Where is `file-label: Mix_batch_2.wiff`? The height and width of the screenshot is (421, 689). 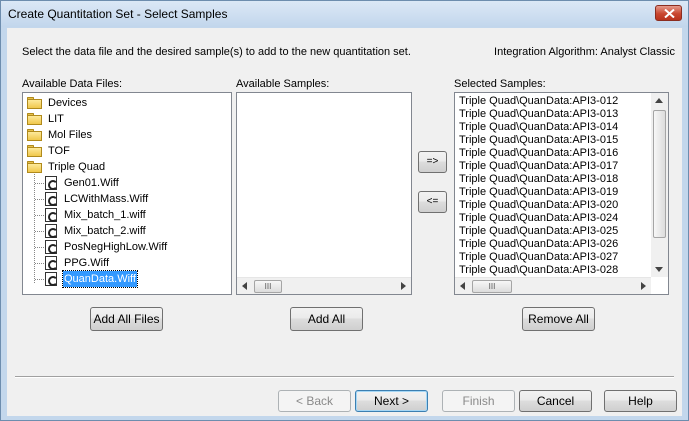 file-label: Mix_batch_2.wiff is located at coordinates (105, 231).